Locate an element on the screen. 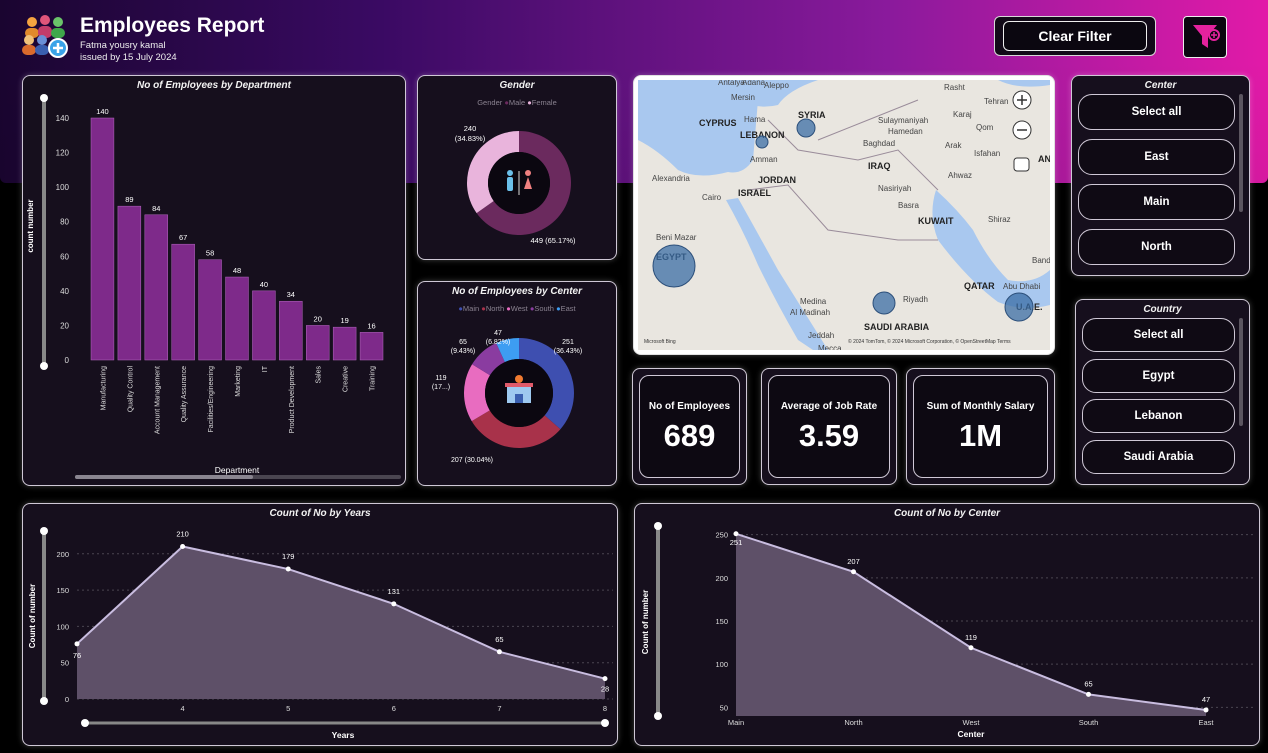  kpi-employees-label: No of Employees is located at coordinates (689, 406).